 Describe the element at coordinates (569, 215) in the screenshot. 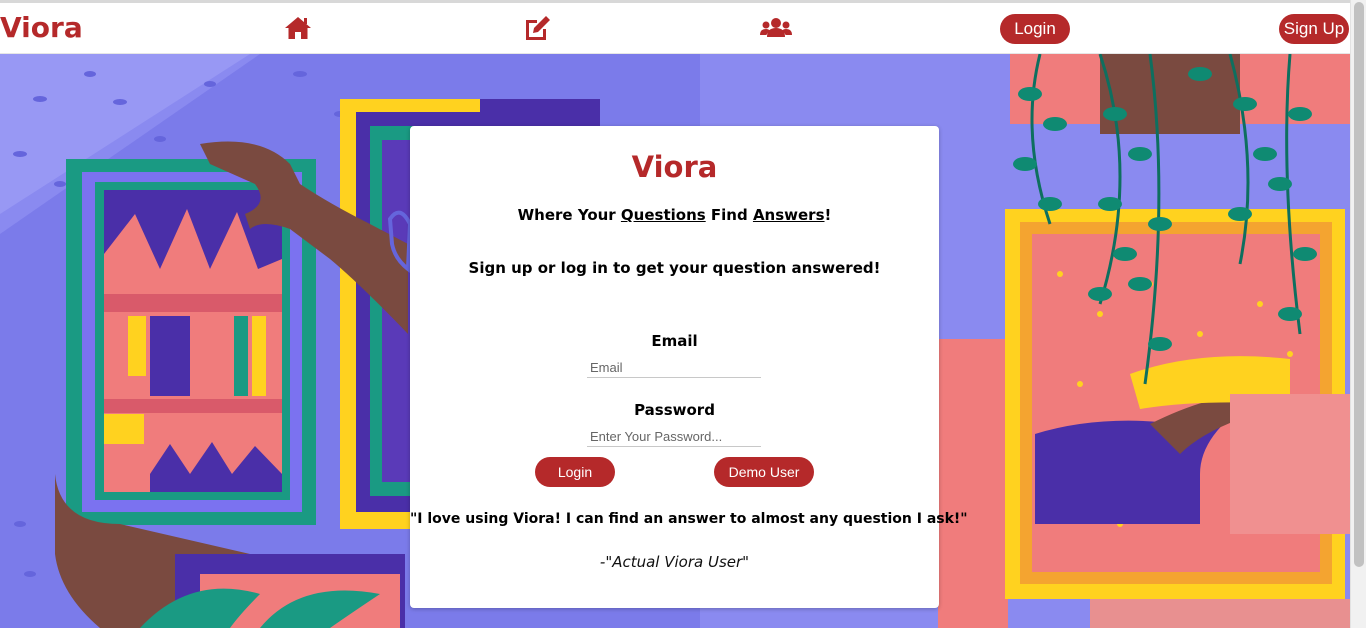

I see `tagline-prefix: Where Your` at that location.